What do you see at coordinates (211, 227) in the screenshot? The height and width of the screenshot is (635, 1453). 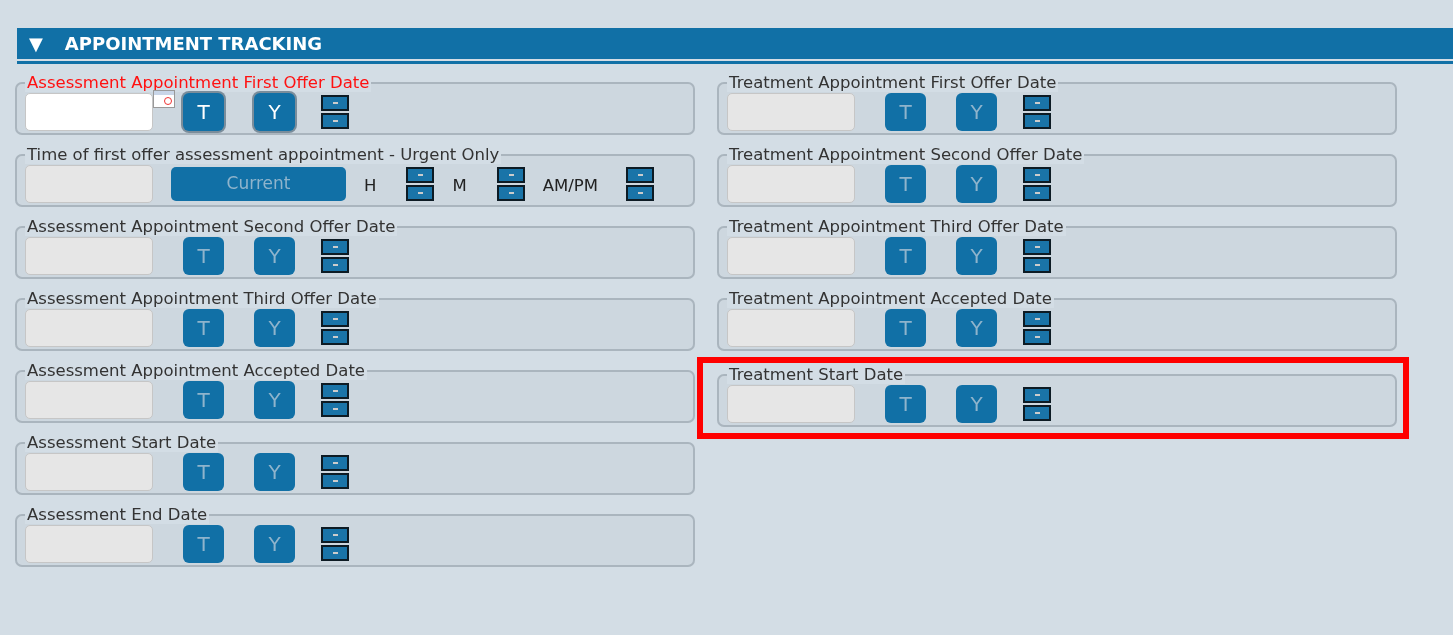 I see `field-label: Assessment Appointment Second Offer Date` at bounding box center [211, 227].